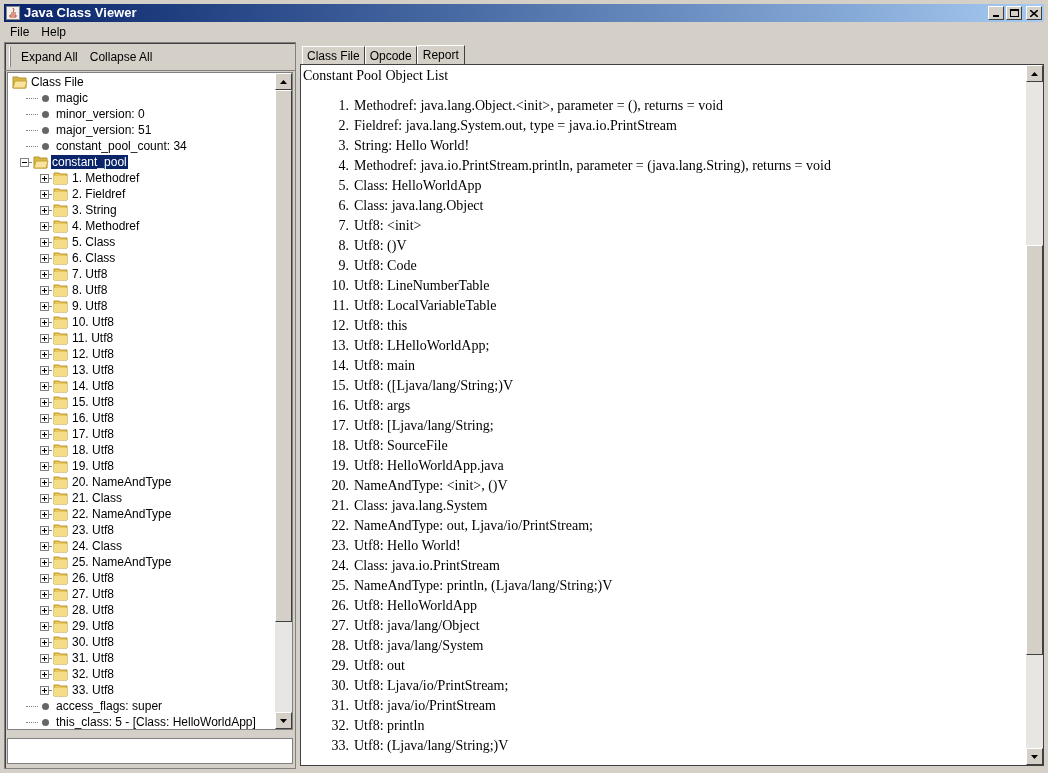 This screenshot has height=773, width=1048. I want to click on tab: Report, so click(440, 55).